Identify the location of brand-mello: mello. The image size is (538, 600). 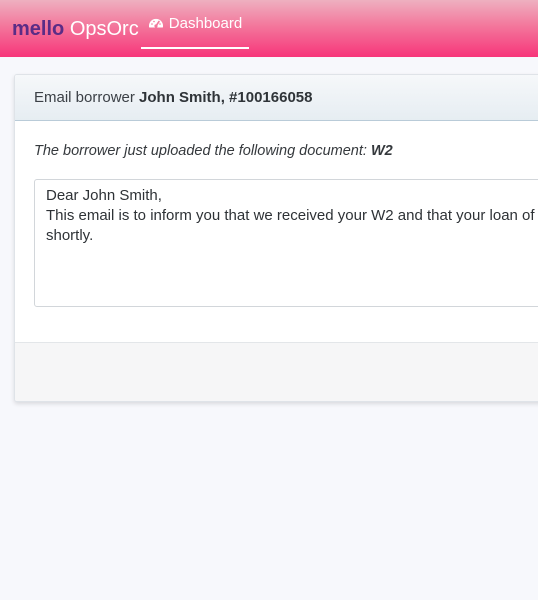
(38, 29).